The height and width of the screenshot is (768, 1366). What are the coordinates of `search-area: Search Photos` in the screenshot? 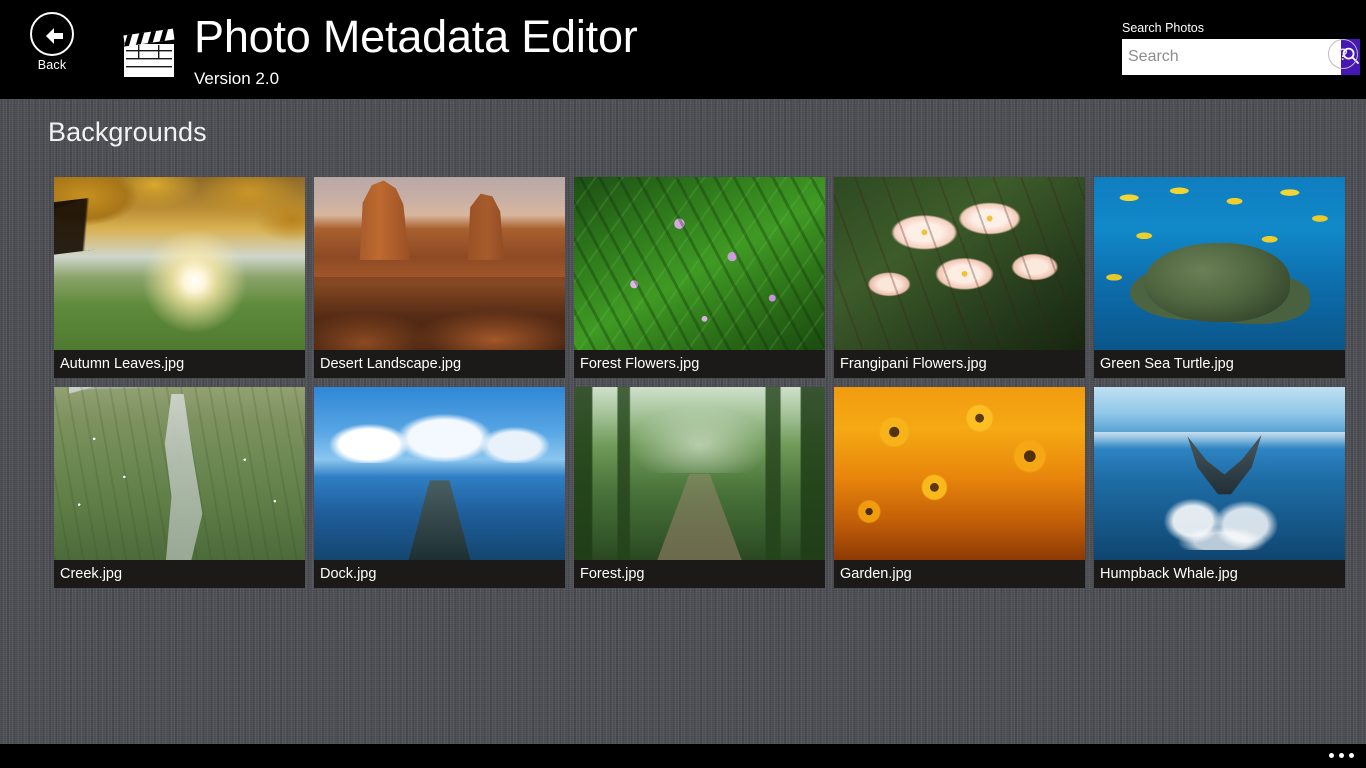 It's located at (1241, 48).